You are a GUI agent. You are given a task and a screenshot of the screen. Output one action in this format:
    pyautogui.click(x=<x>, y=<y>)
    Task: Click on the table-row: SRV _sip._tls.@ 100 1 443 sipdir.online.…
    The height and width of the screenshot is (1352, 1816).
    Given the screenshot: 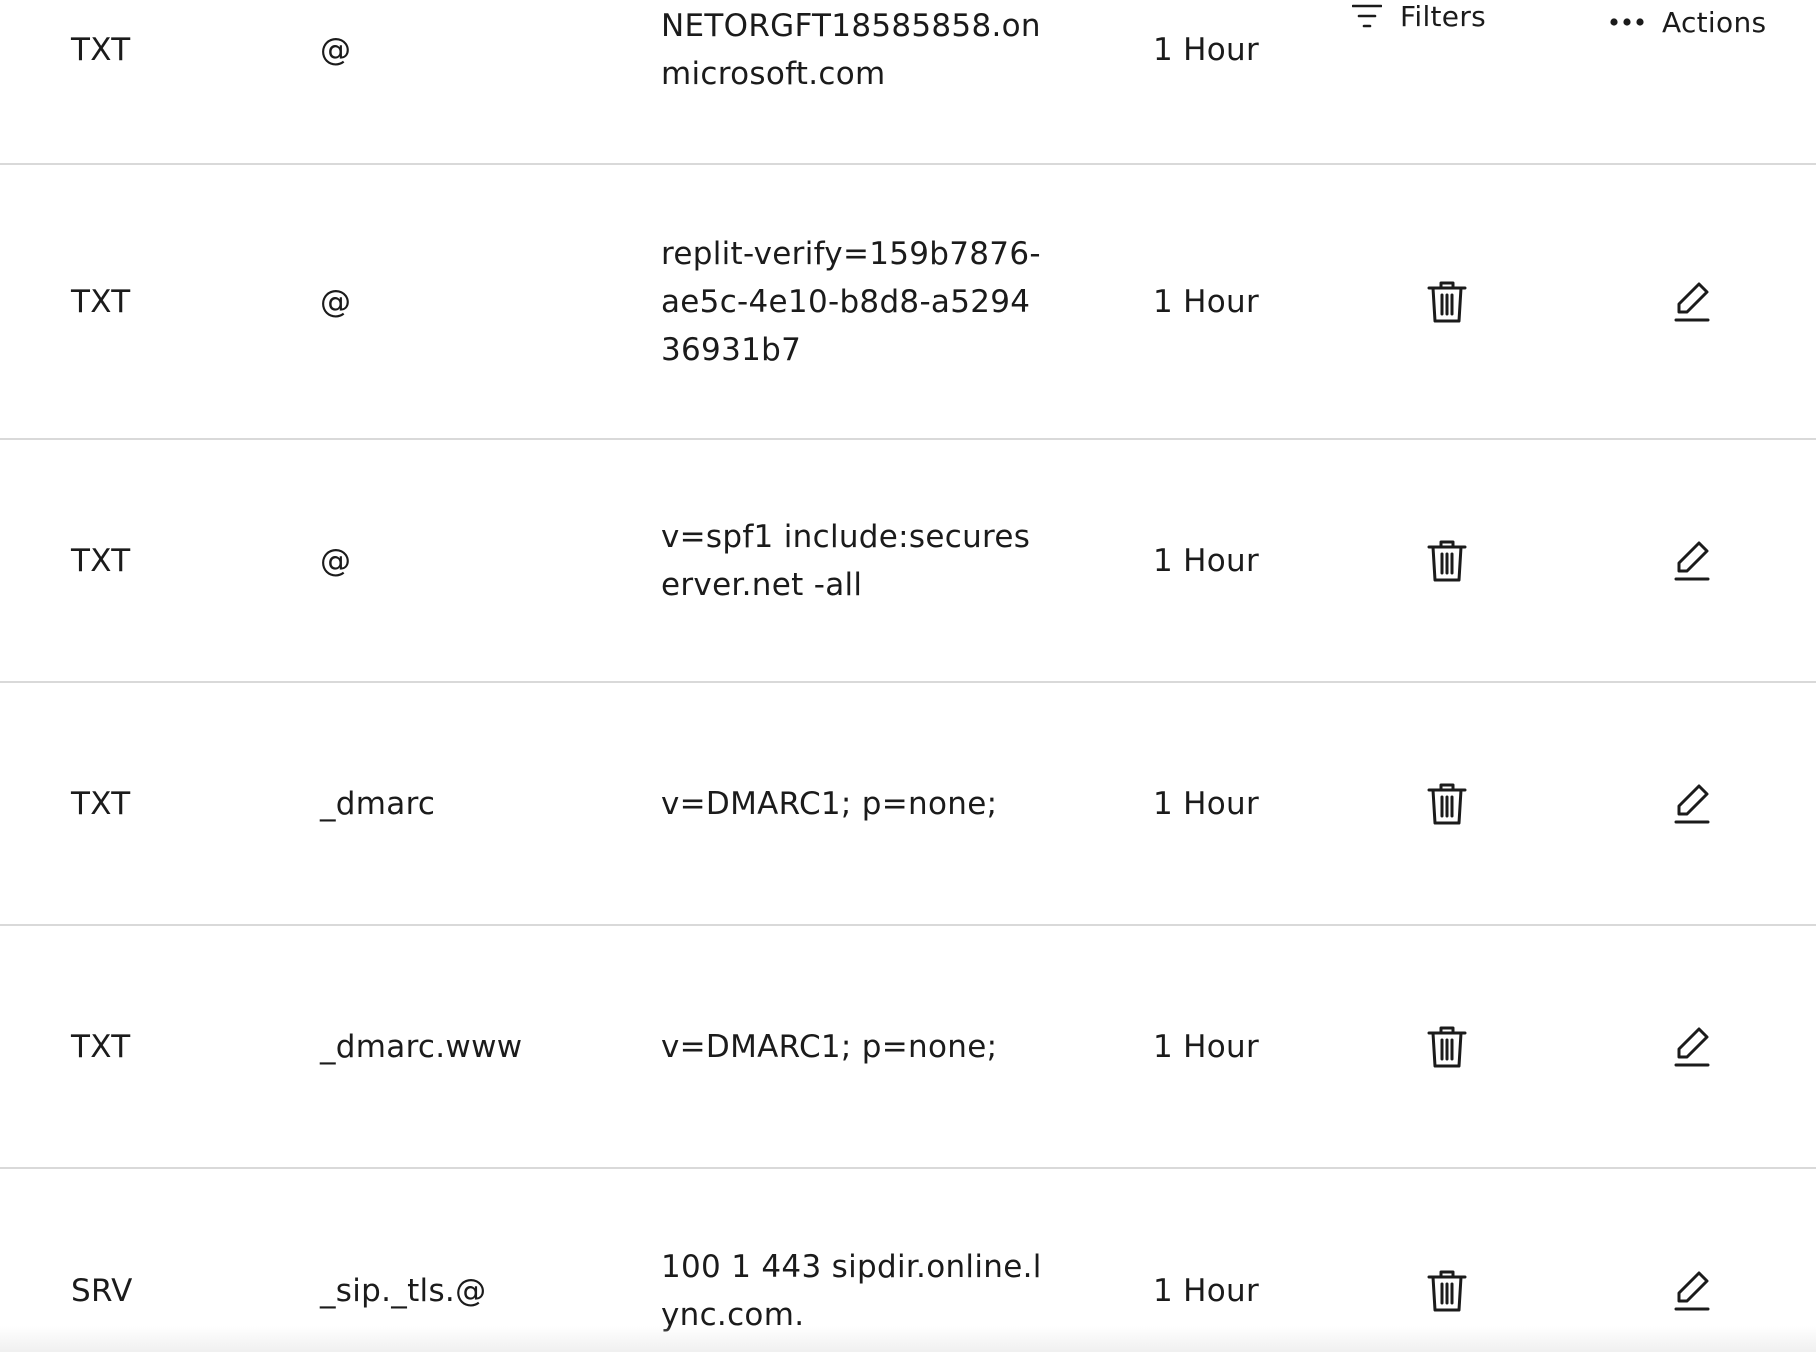 What is the action you would take?
    pyautogui.click(x=908, y=1260)
    